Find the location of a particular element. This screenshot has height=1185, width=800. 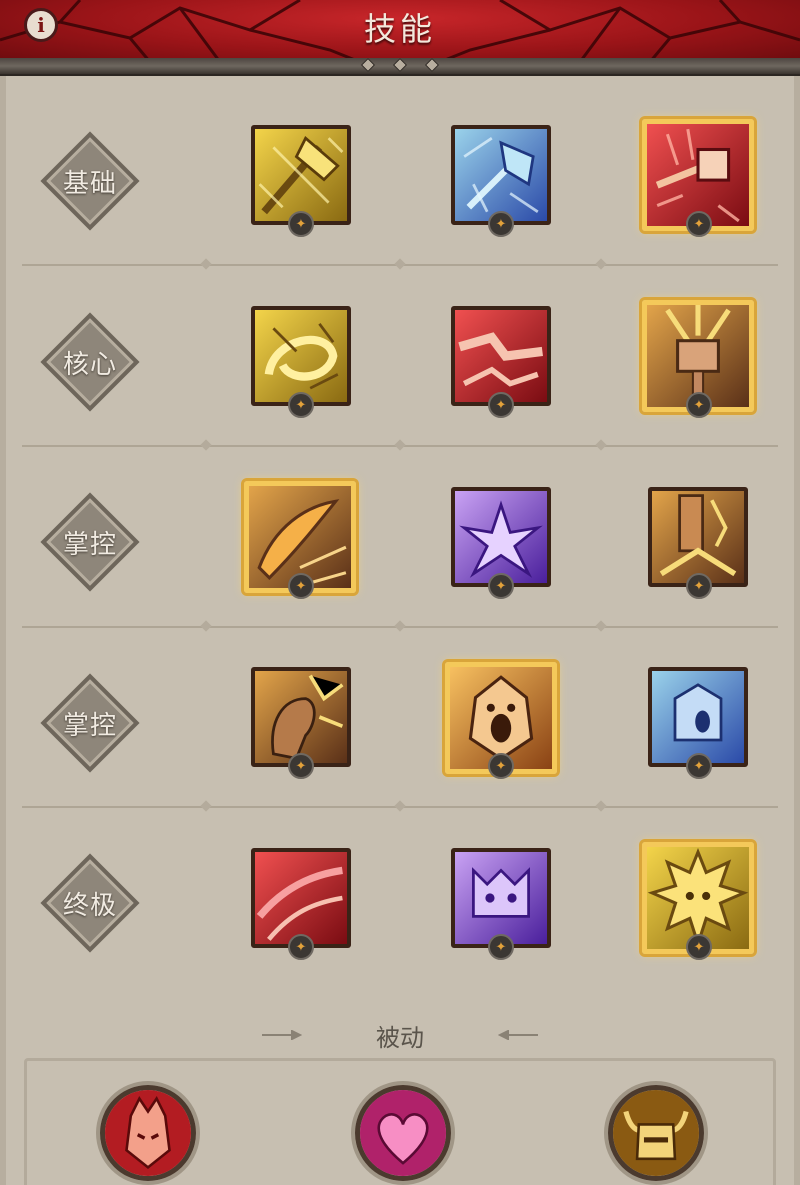

iron-fist-icon is located at coordinates (301, 717).